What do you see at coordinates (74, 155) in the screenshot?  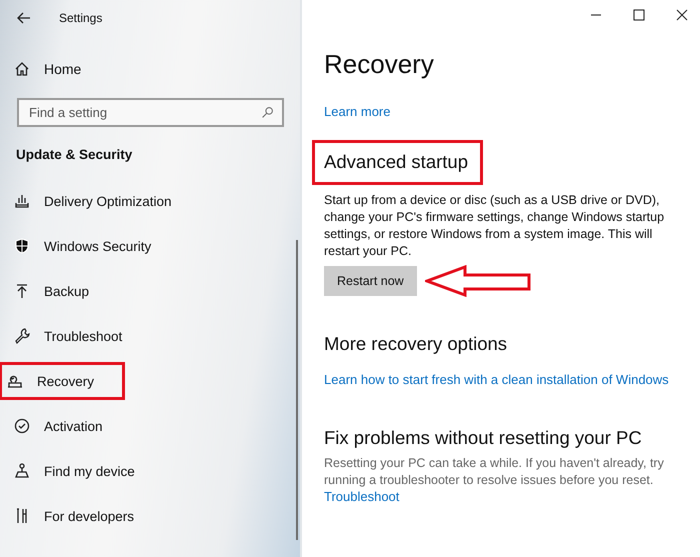 I see `section-heading: Update & Security` at bounding box center [74, 155].